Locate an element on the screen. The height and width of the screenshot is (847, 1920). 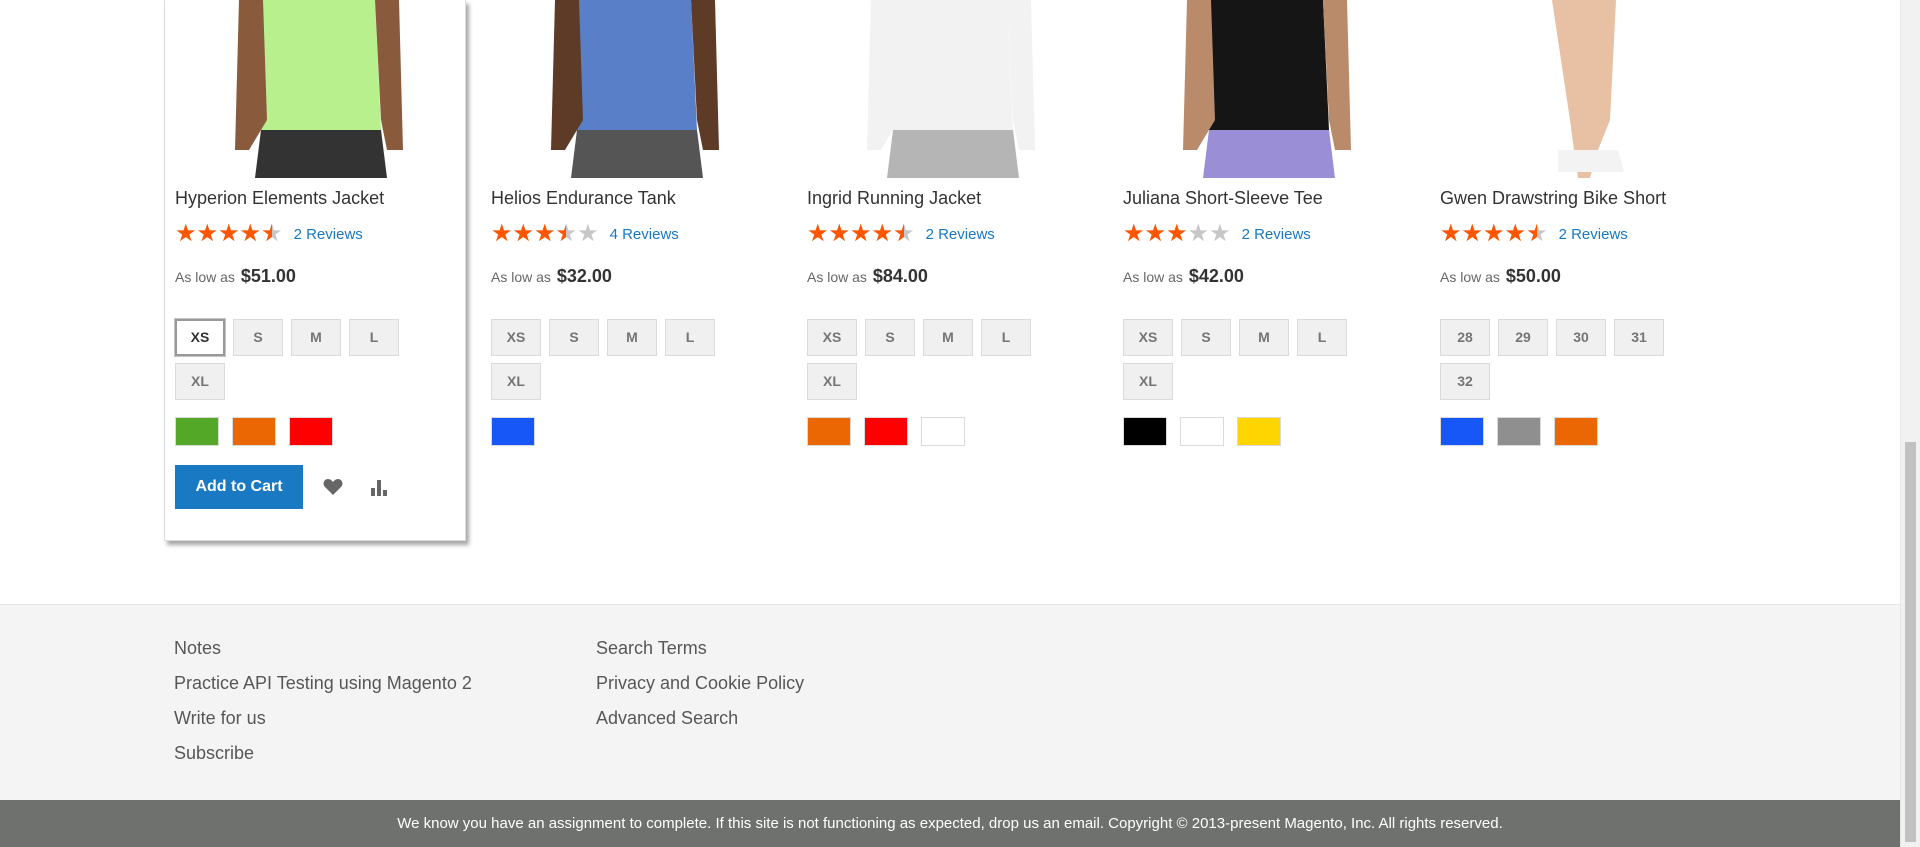
footer-link-subscribe: Subscribe is located at coordinates (323, 753).